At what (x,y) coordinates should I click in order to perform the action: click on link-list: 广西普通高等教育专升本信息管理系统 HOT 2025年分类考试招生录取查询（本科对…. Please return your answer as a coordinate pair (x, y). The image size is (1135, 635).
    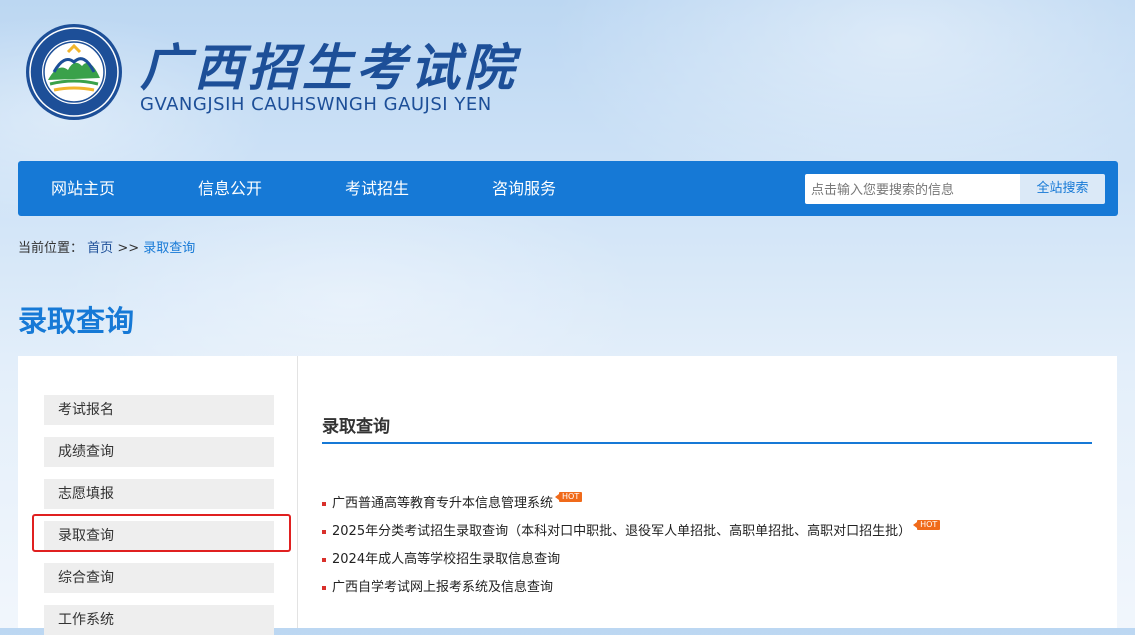
    Looking at the image, I should click on (631, 546).